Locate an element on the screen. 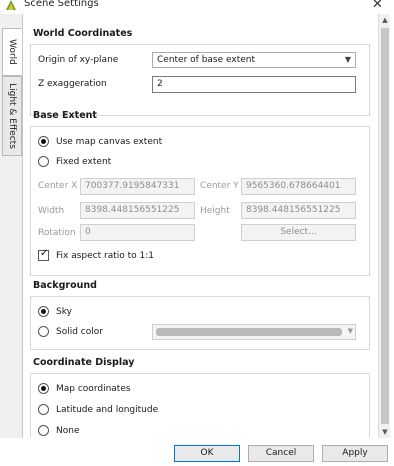 The height and width of the screenshot is (466, 394). height-label: Height is located at coordinates (215, 211).